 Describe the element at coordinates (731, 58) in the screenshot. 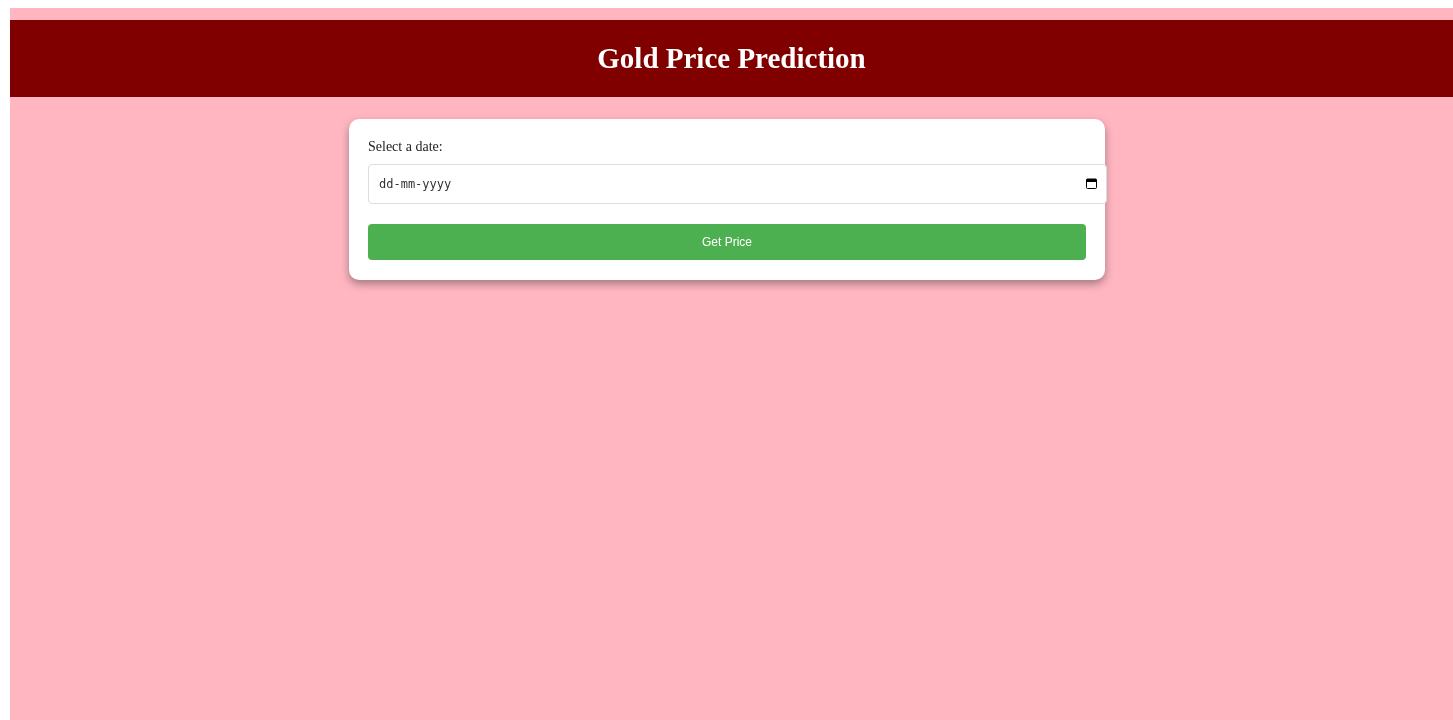

I see `page-title: Gold Price Prediction` at that location.